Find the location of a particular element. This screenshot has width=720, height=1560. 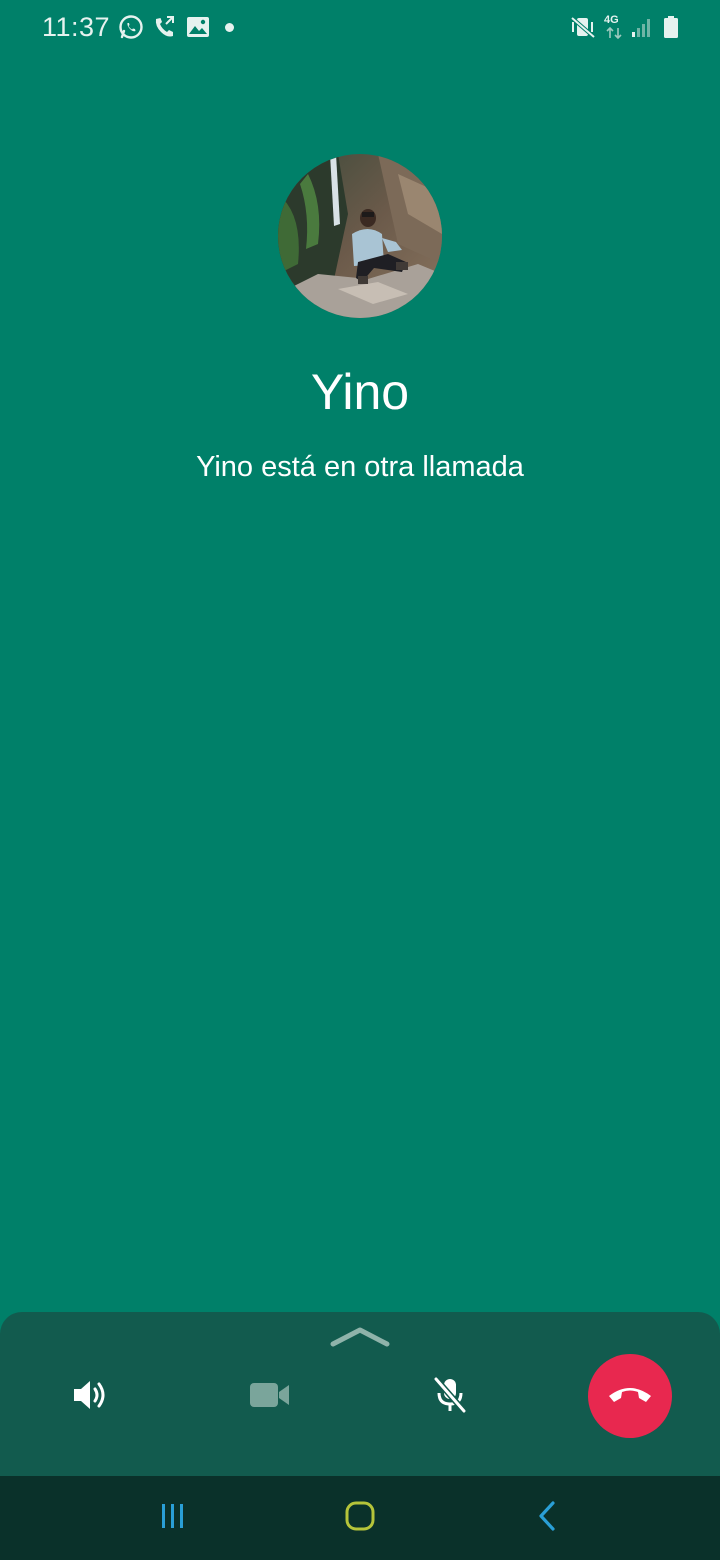

mic-off-icon is located at coordinates (450, 1397).